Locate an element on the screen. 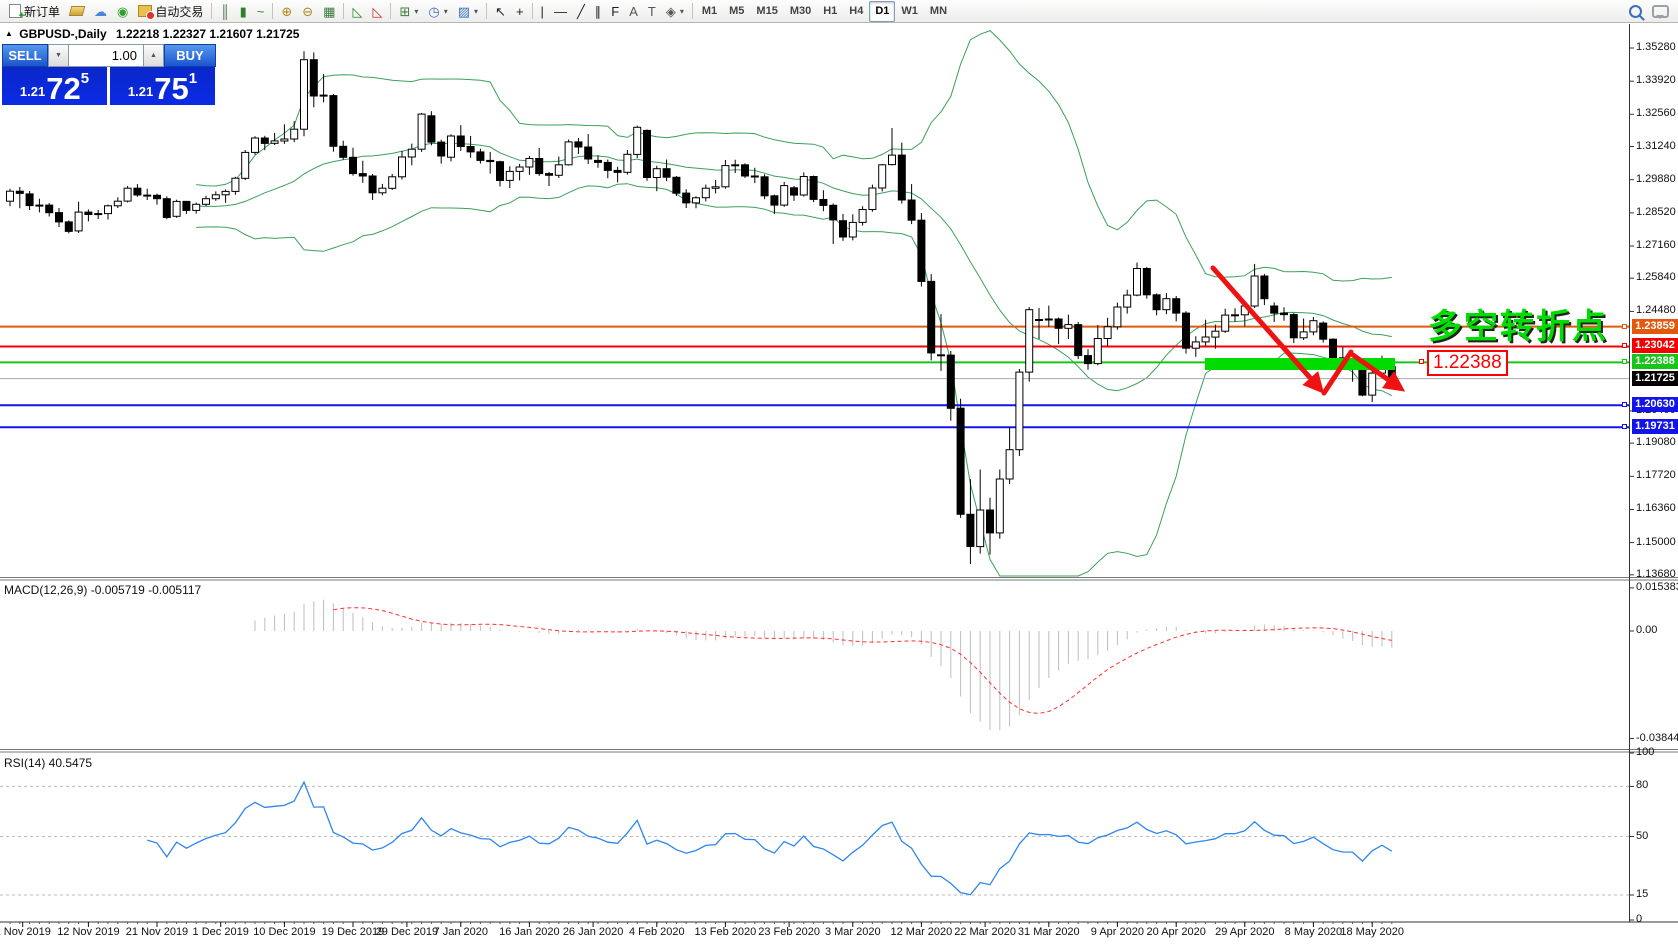 The width and height of the screenshot is (1678, 944). community-button: ☁ is located at coordinates (100, 11).